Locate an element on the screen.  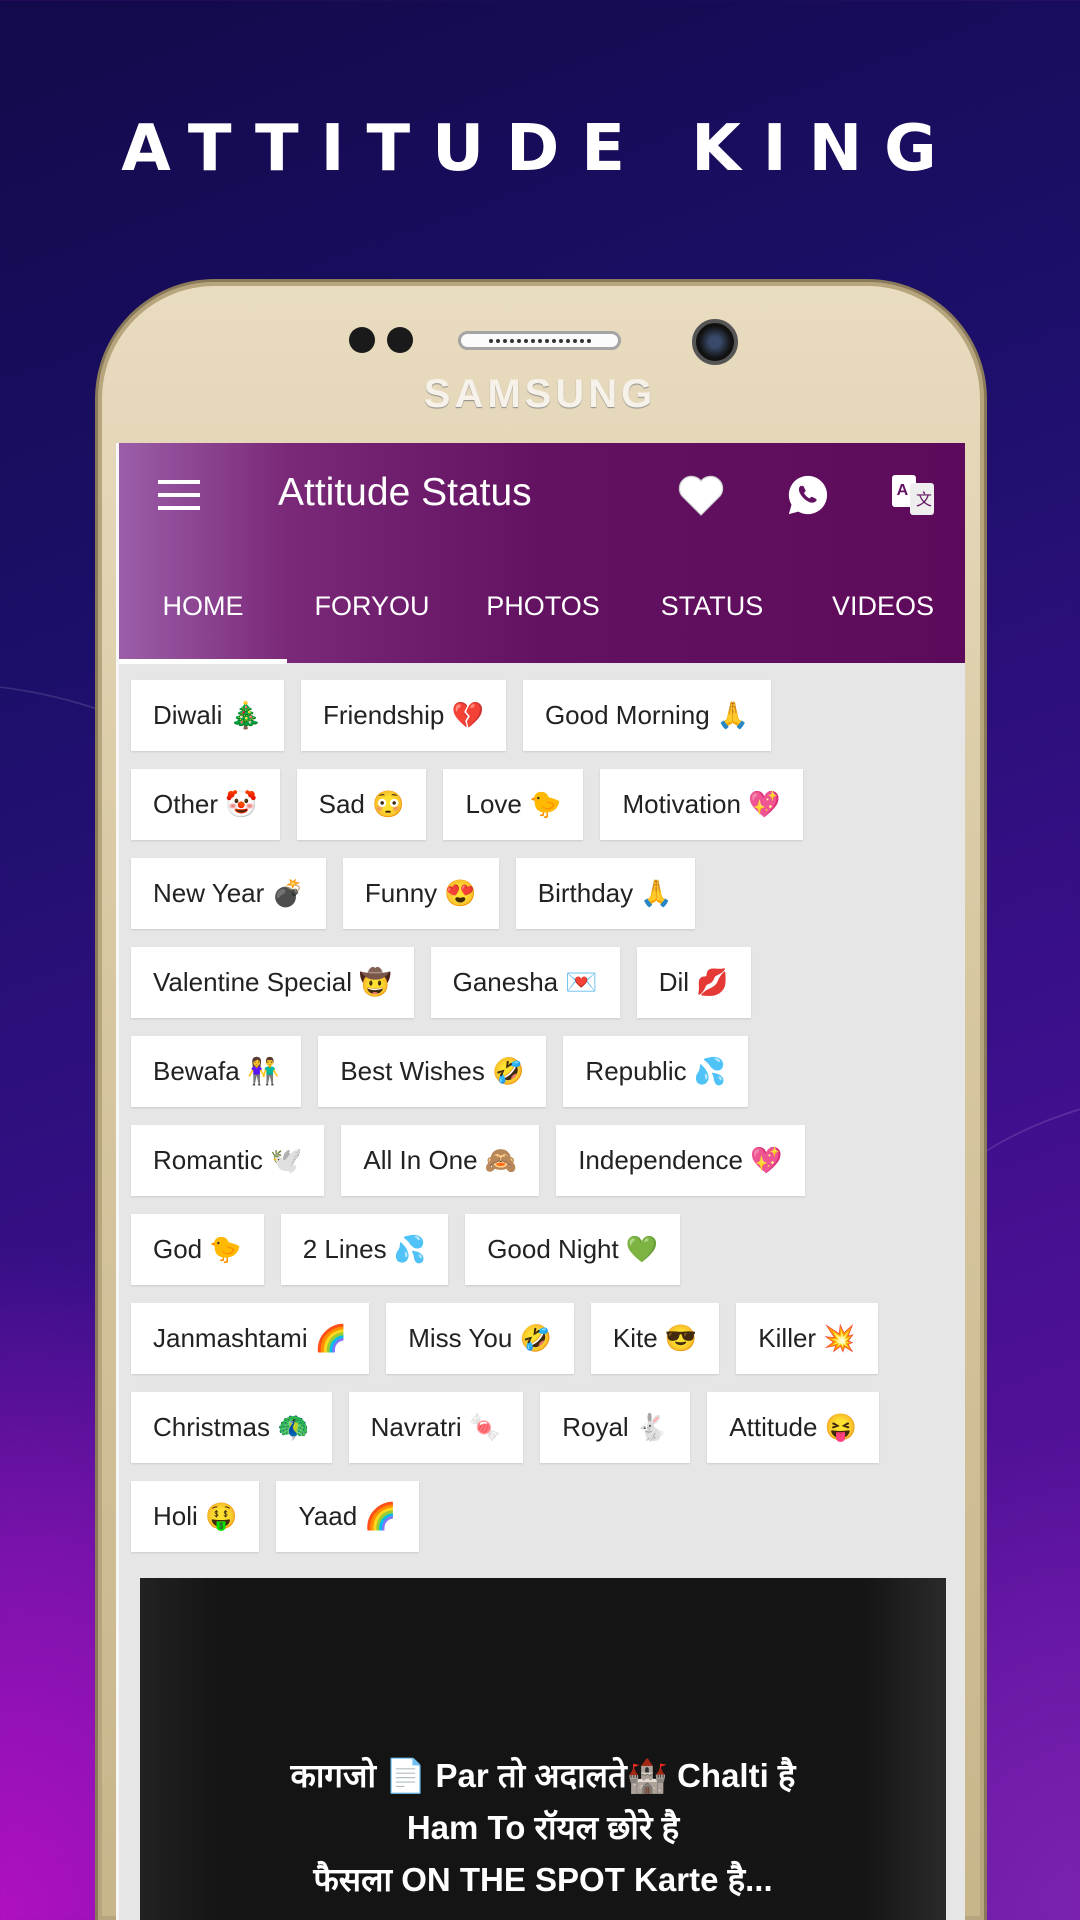
category-chip: Valentine Special 🤠 is located at coordinates (272, 982).